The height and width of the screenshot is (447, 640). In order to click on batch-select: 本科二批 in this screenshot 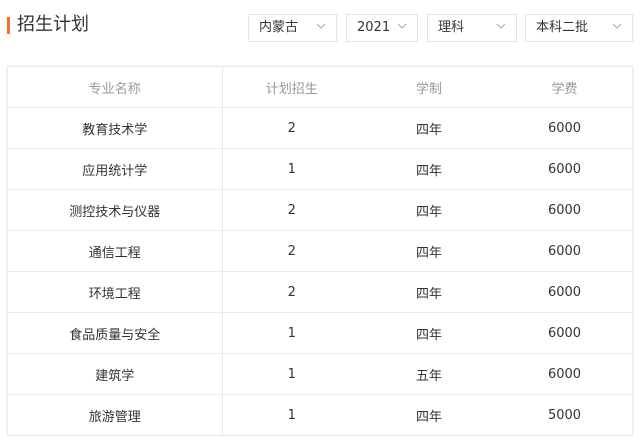, I will do `click(579, 28)`.